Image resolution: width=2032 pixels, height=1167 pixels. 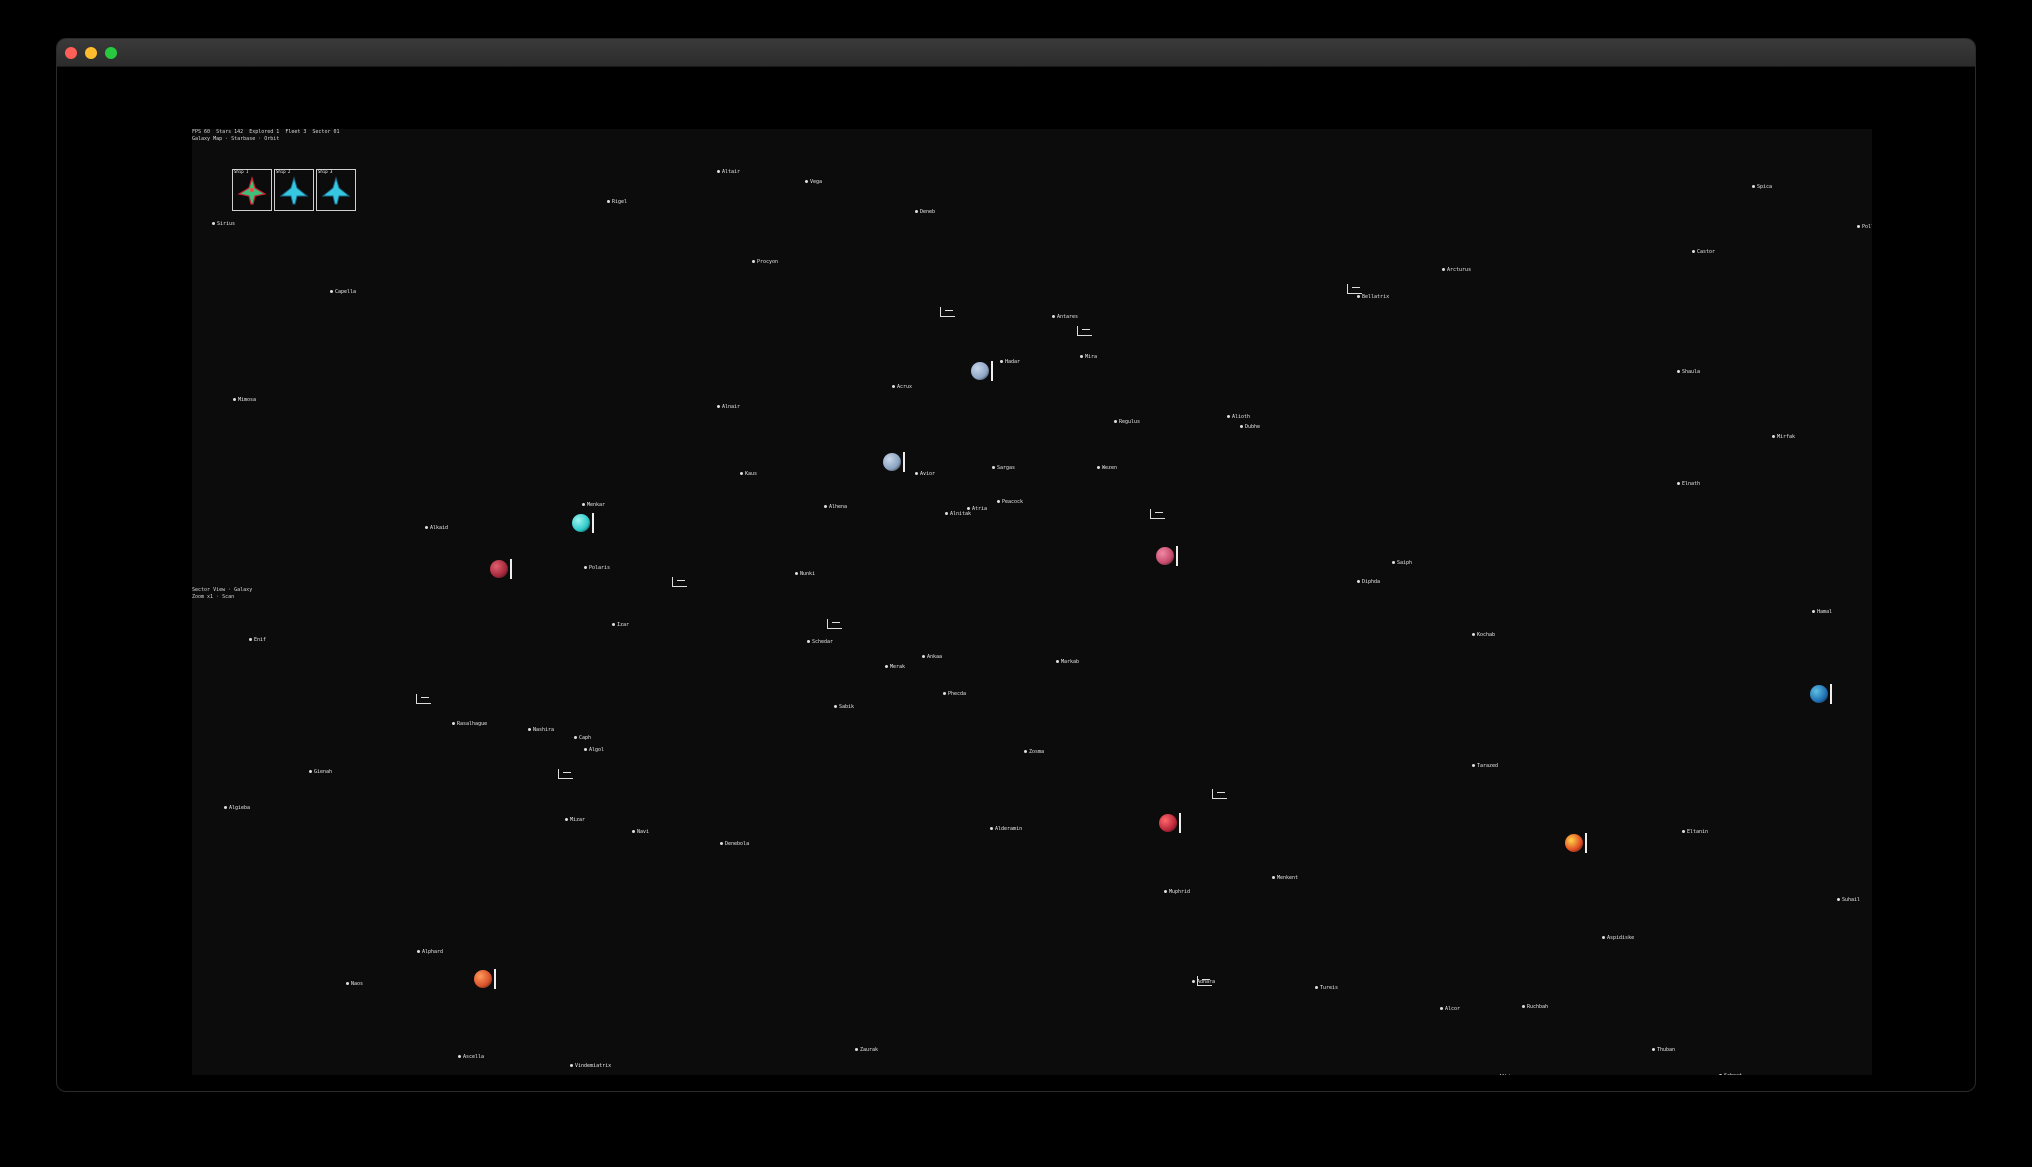 I want to click on star-label: Ruchbah, so click(x=1535, y=1007).